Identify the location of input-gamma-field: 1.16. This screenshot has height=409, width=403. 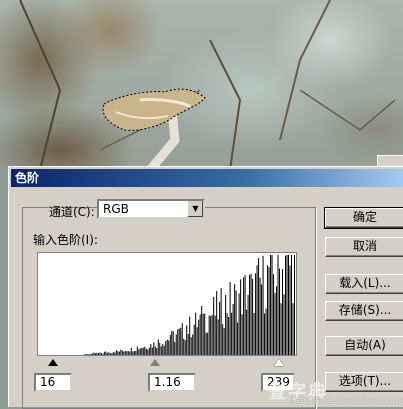
(172, 382).